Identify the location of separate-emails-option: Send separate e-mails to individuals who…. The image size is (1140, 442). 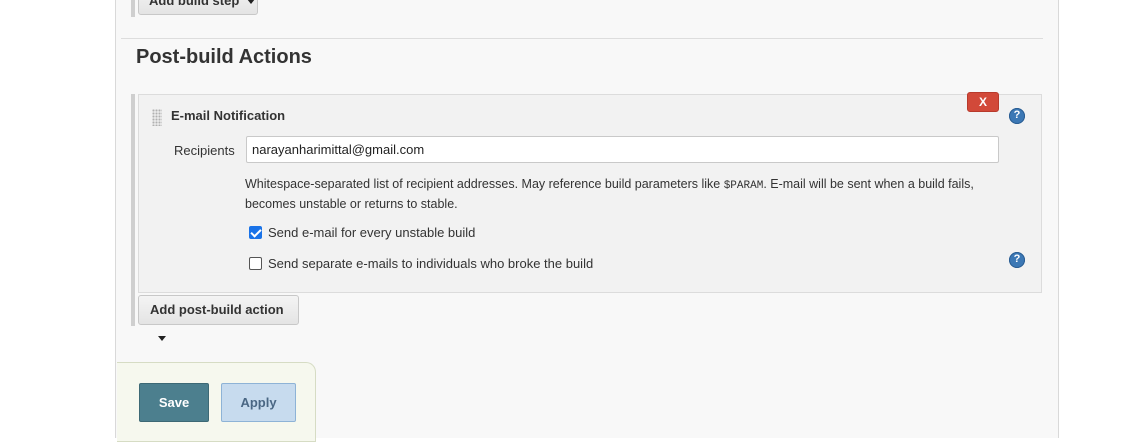
(421, 263).